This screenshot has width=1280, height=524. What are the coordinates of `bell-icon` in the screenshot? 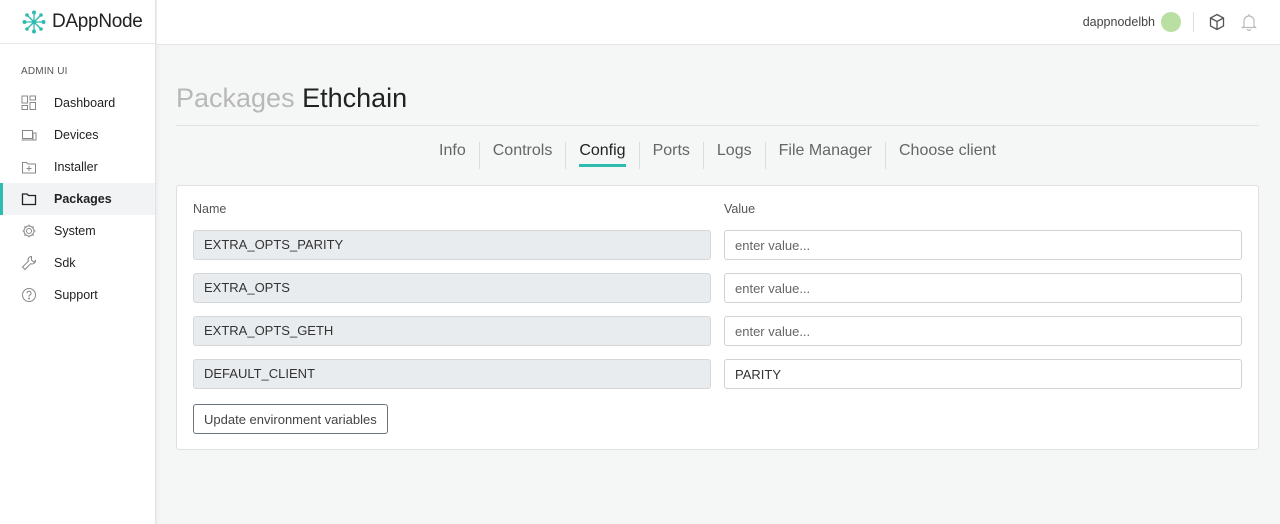 It's located at (1249, 22).